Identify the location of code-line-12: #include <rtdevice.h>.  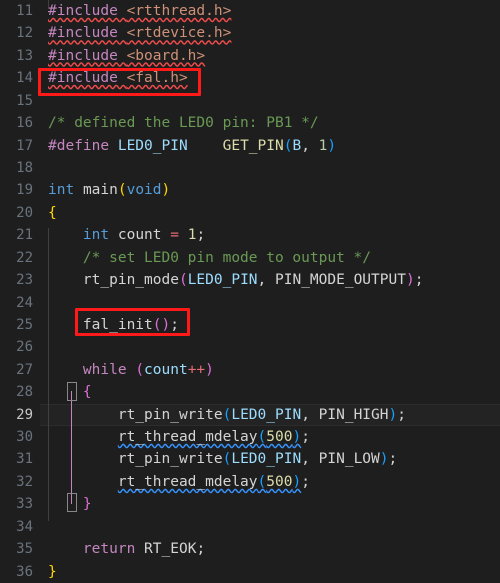
(270, 33).